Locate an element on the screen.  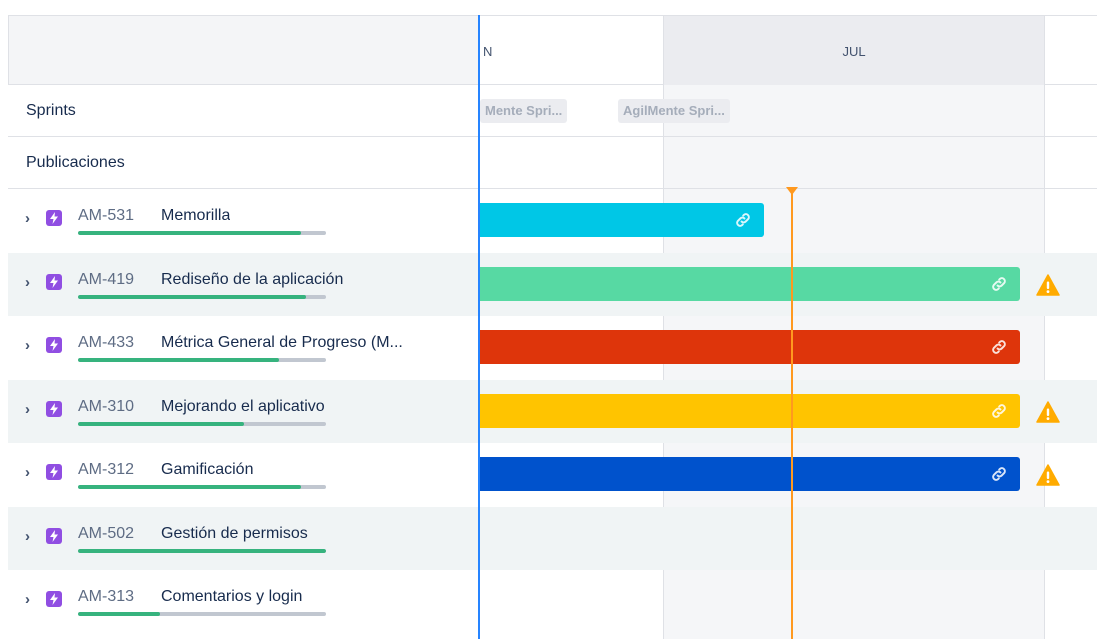
section-releases: Publicaciones is located at coordinates (244, 163).